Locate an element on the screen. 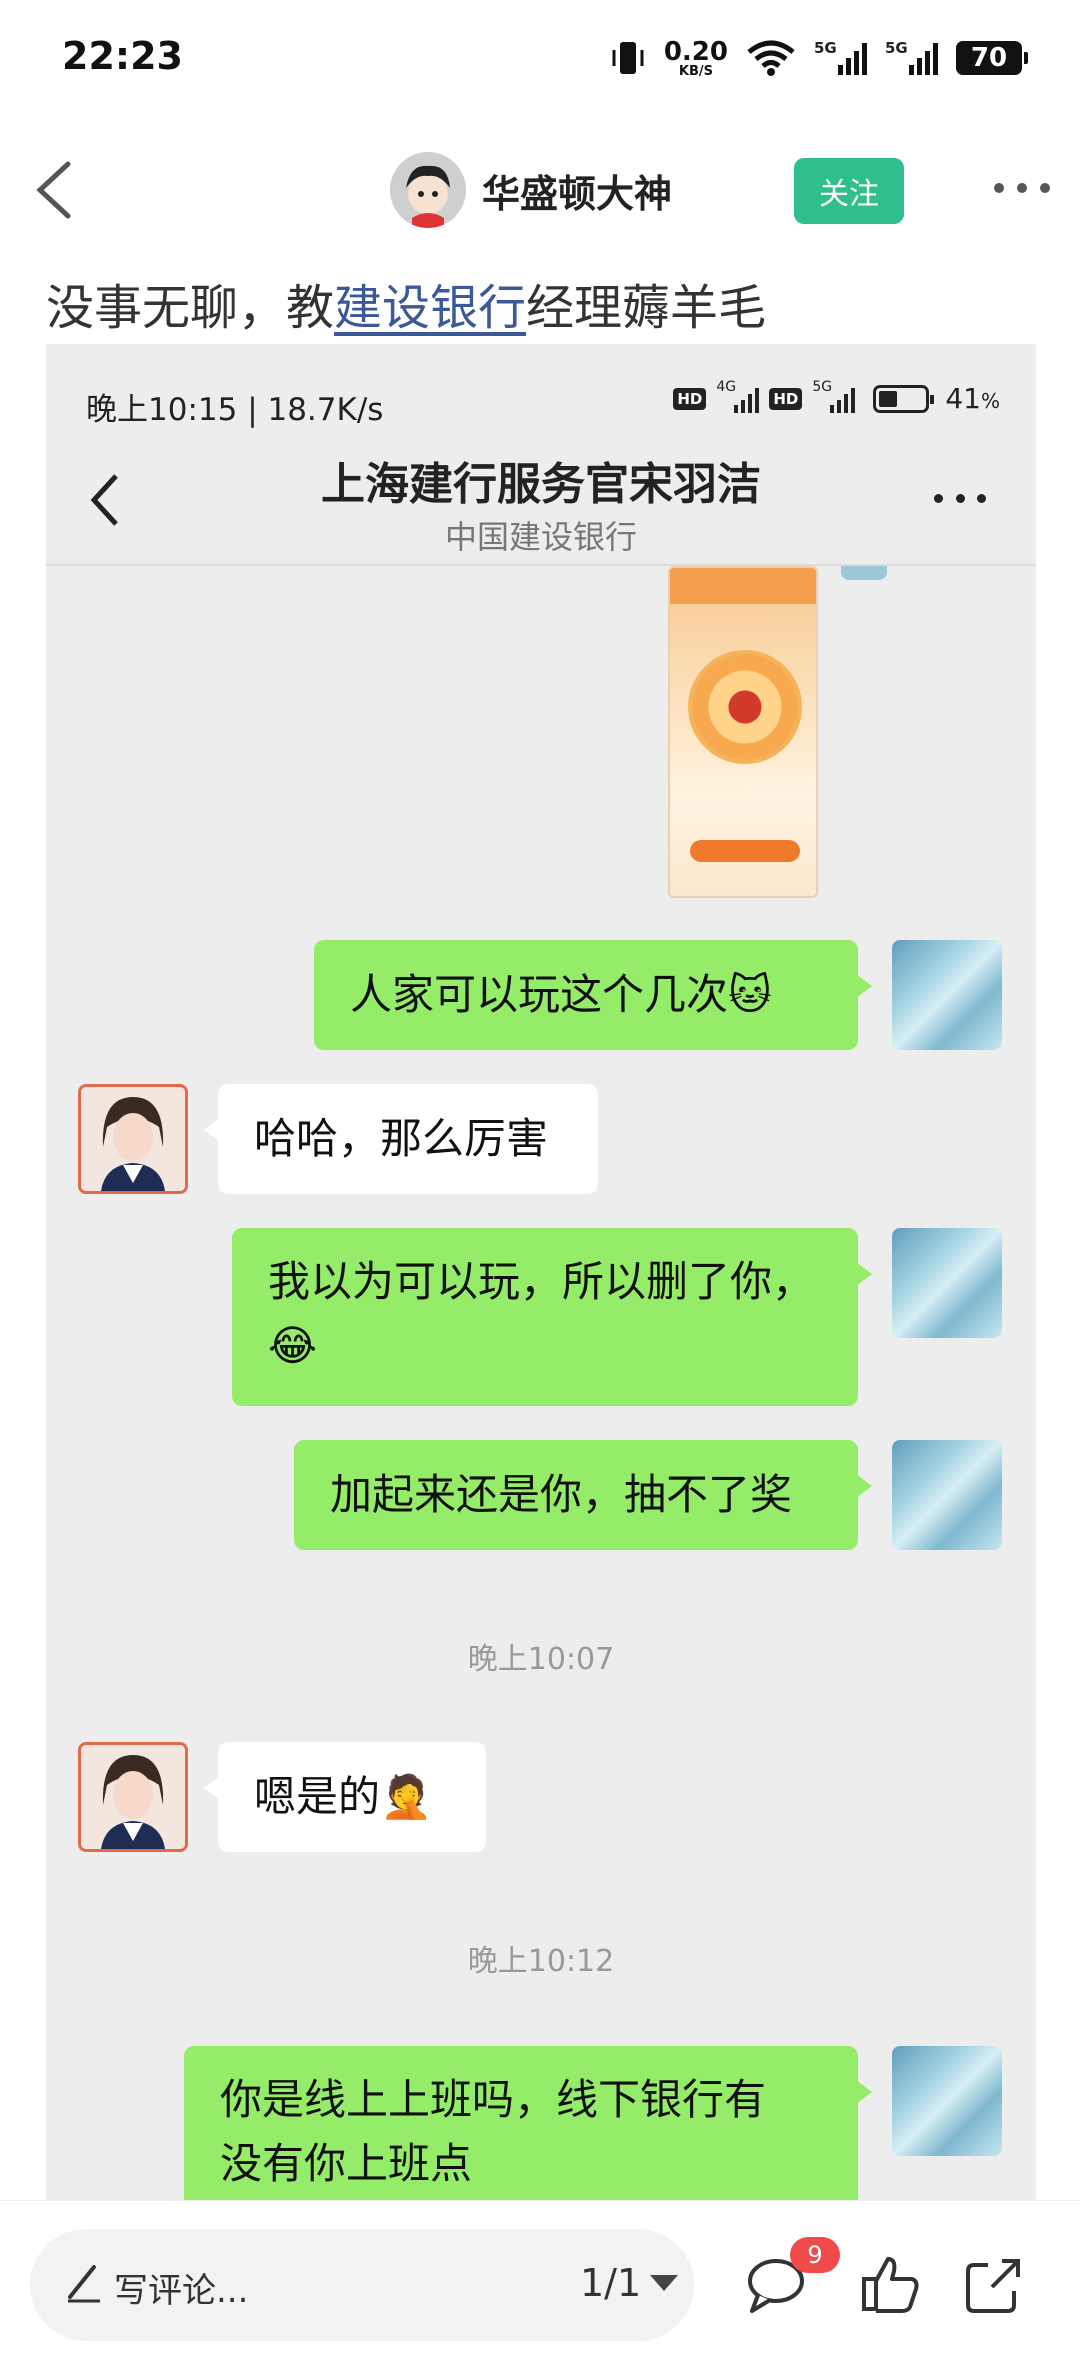 Image resolution: width=1080 pixels, height=2376 pixels. post-title-prefix: 没事无聊，教 is located at coordinates (190, 308).